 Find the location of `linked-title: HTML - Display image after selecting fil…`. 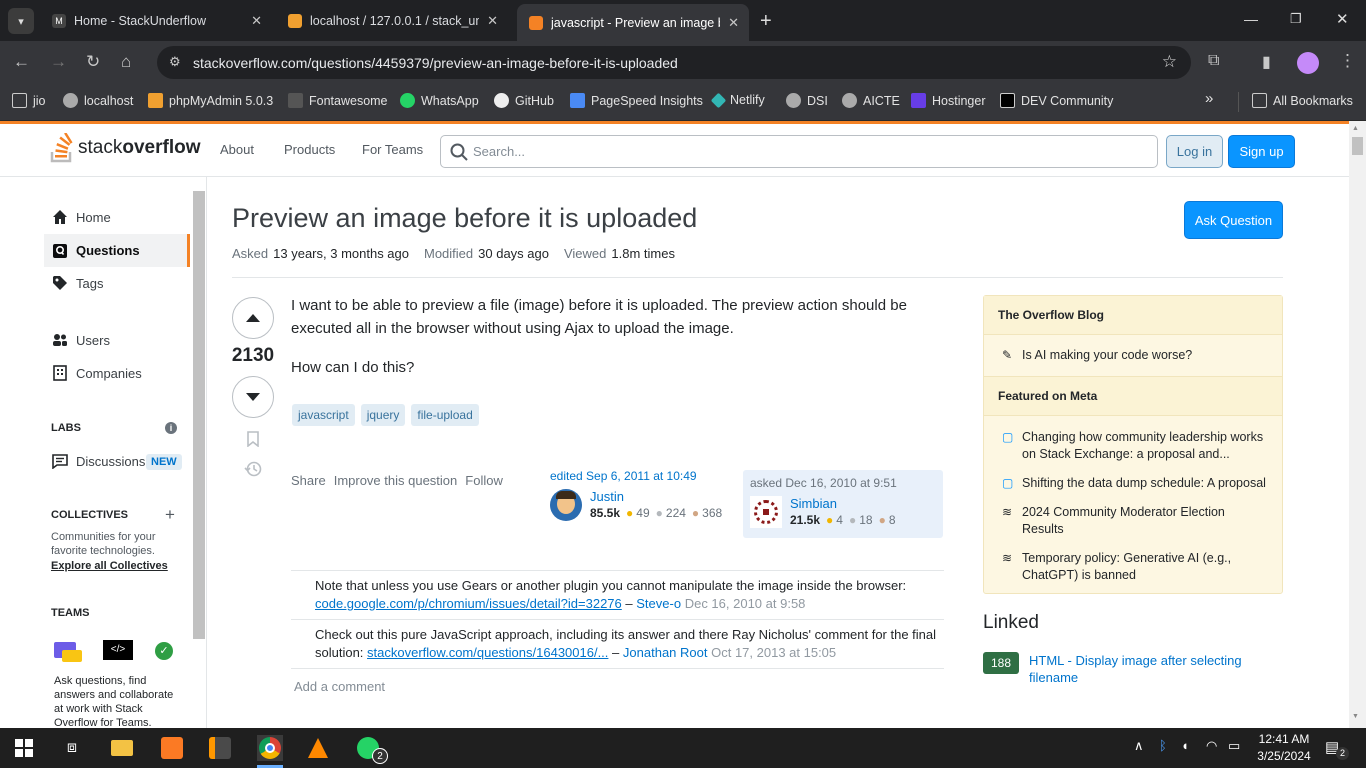

linked-title: HTML - Display image after selecting fil… is located at coordinates (1144, 669).